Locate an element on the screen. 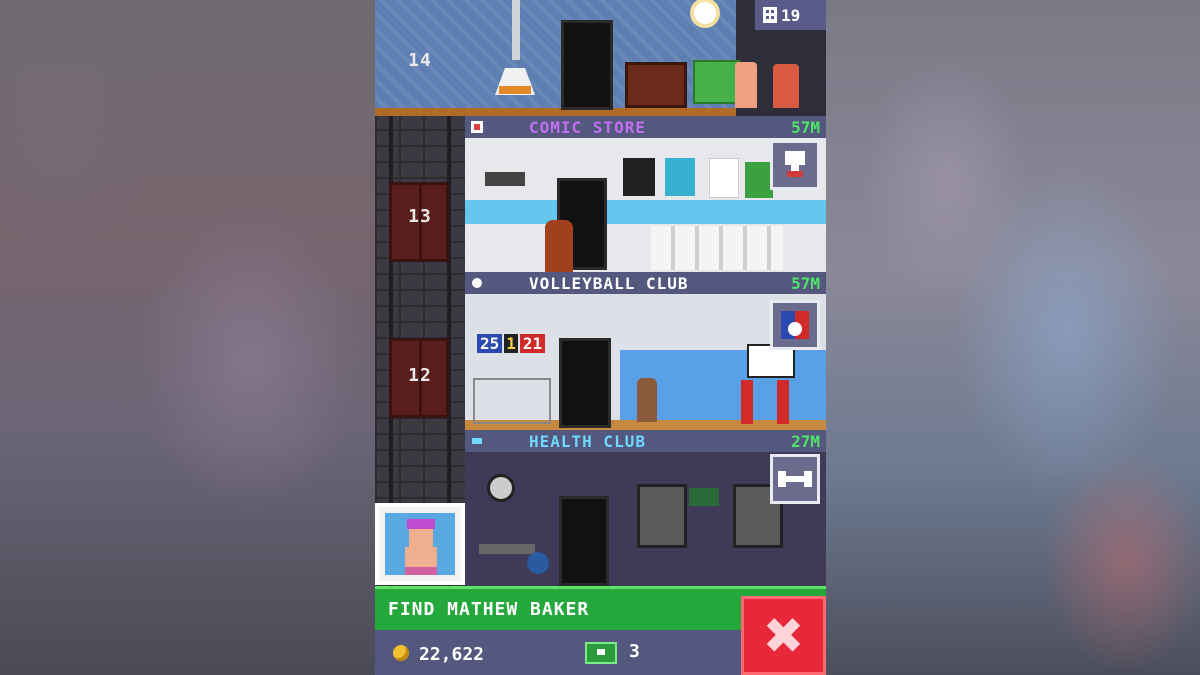 This screenshot has height=675, width=1200. close-mission-button: ✖ is located at coordinates (783, 635).